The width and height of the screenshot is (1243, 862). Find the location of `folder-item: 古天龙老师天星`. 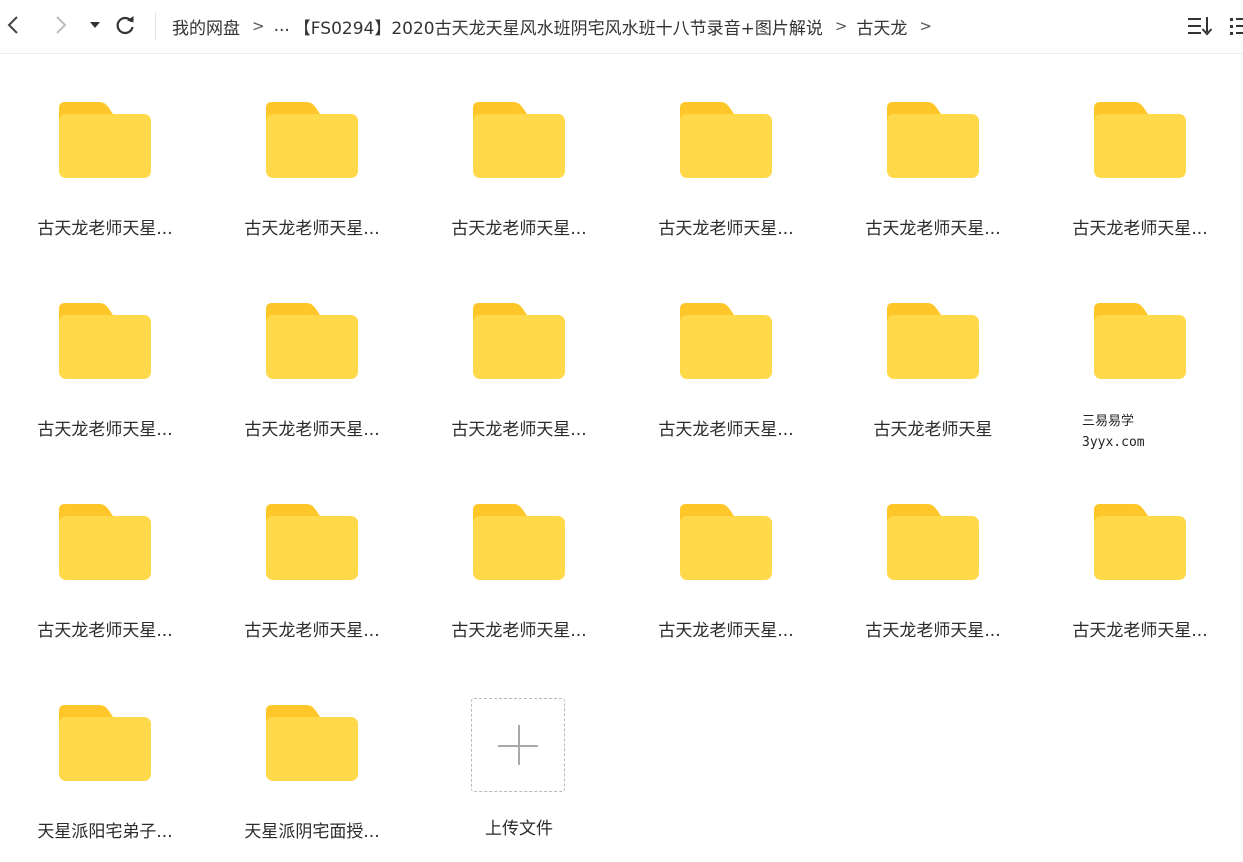

folder-item: 古天龙老师天星 is located at coordinates (933, 349).